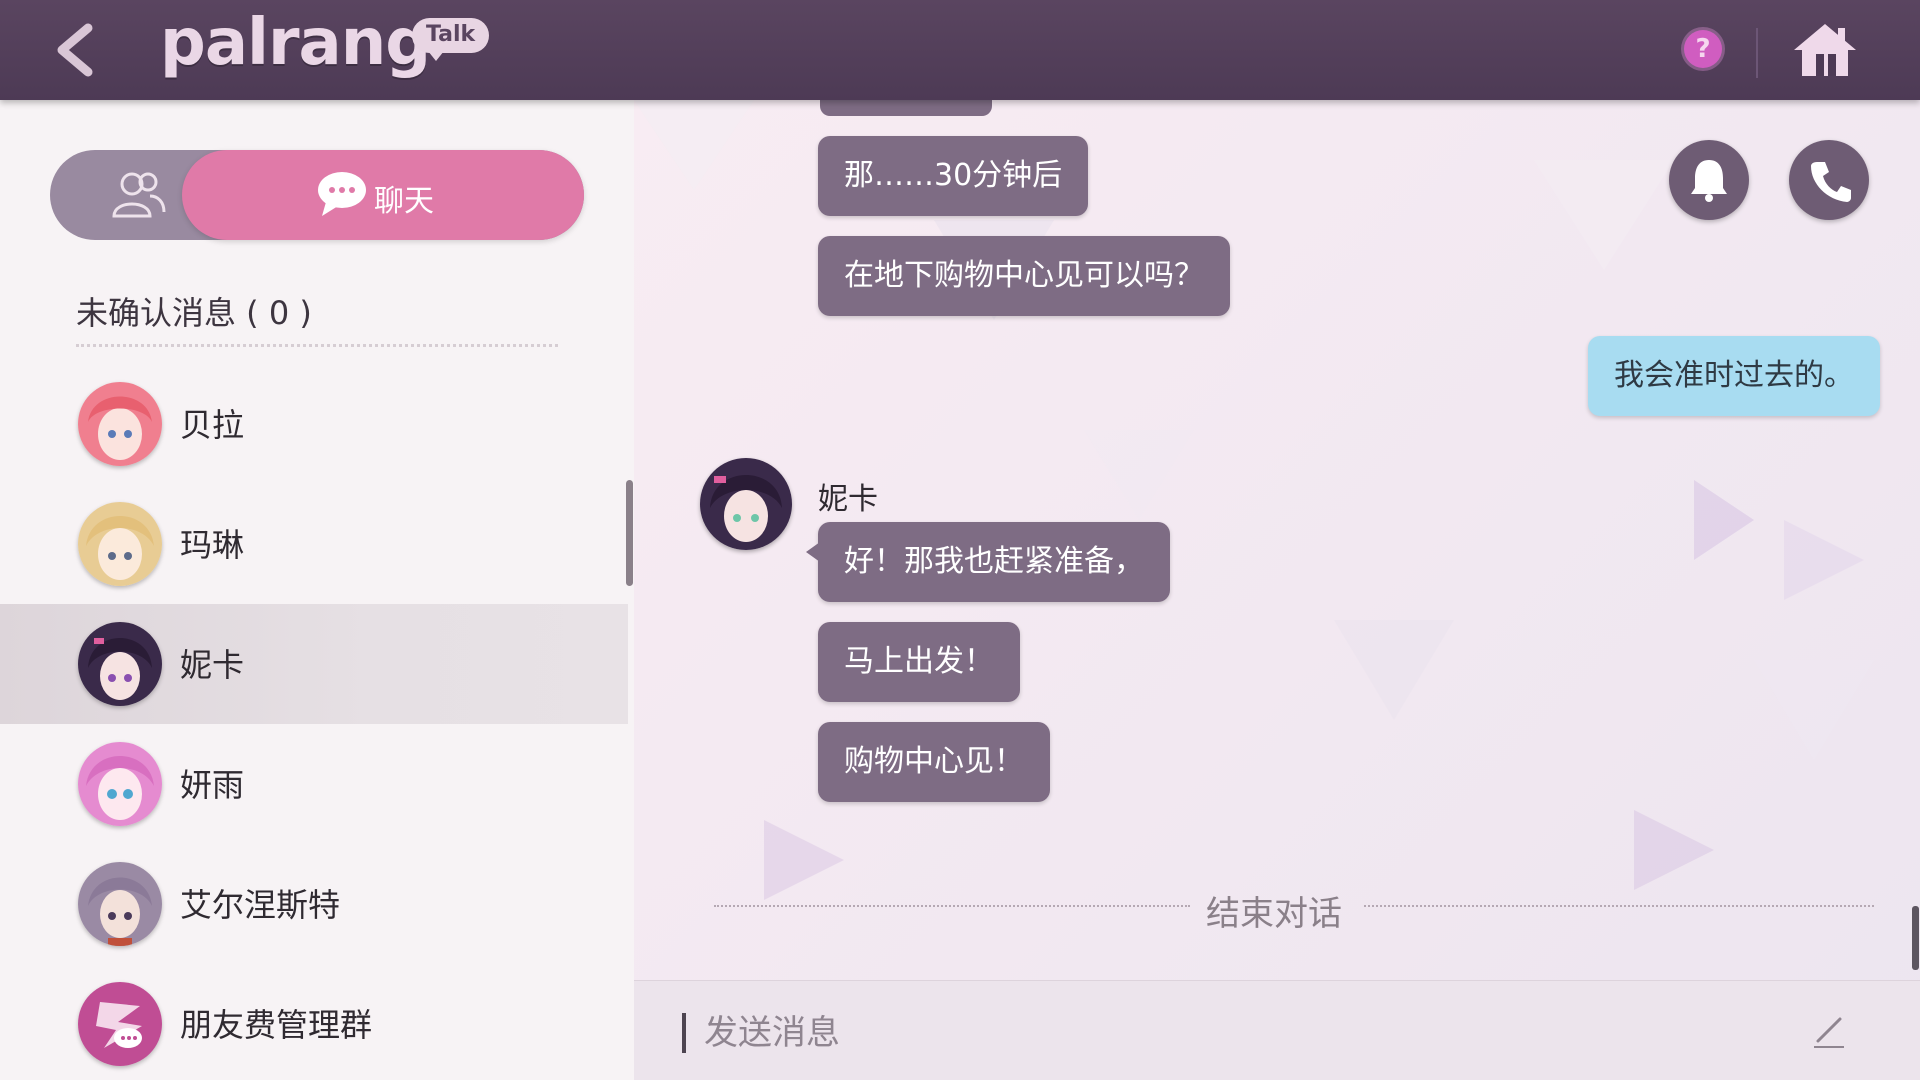  Describe the element at coordinates (746, 504) in the screenshot. I see `sender-avatar` at that location.